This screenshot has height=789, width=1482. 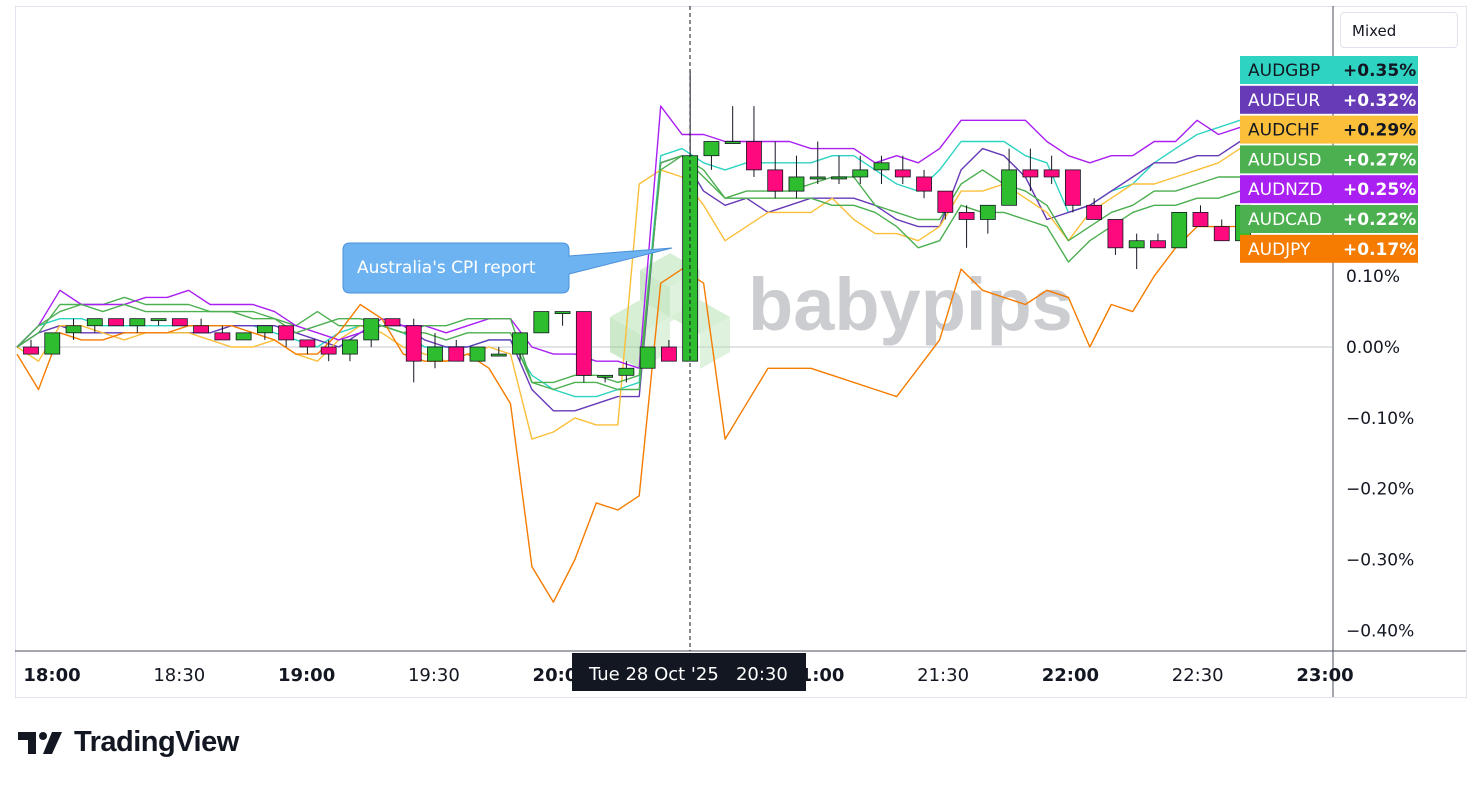 I want to click on tradingview-logo: TradingView, so click(x=128, y=742).